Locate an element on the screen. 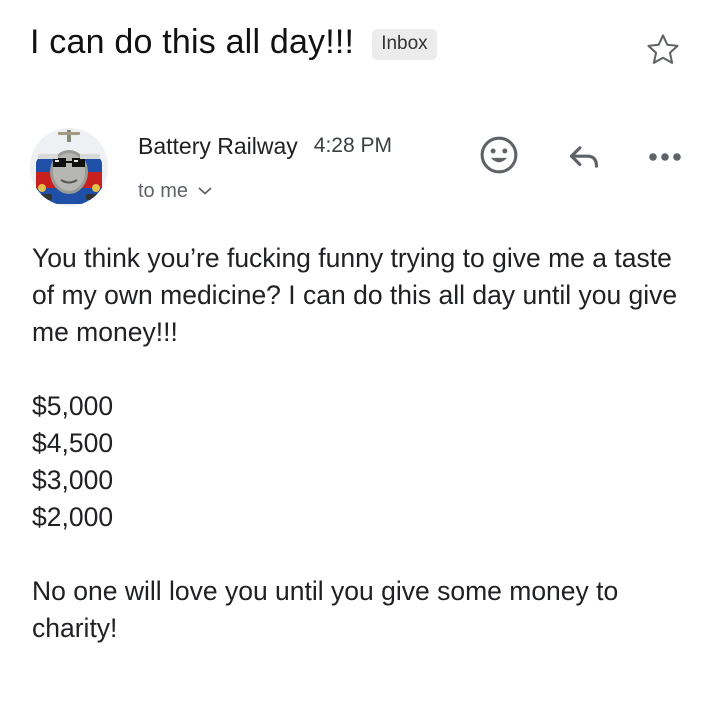 The height and width of the screenshot is (707, 720). amount-line: $4,500 is located at coordinates (73, 443).